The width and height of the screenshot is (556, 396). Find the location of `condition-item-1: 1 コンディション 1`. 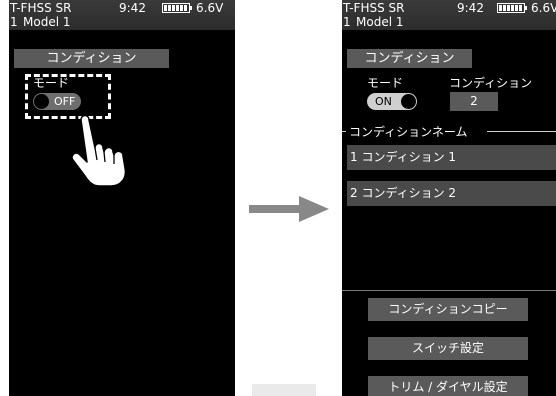

condition-item-1: 1 コンディション 1 is located at coordinates (451, 157).